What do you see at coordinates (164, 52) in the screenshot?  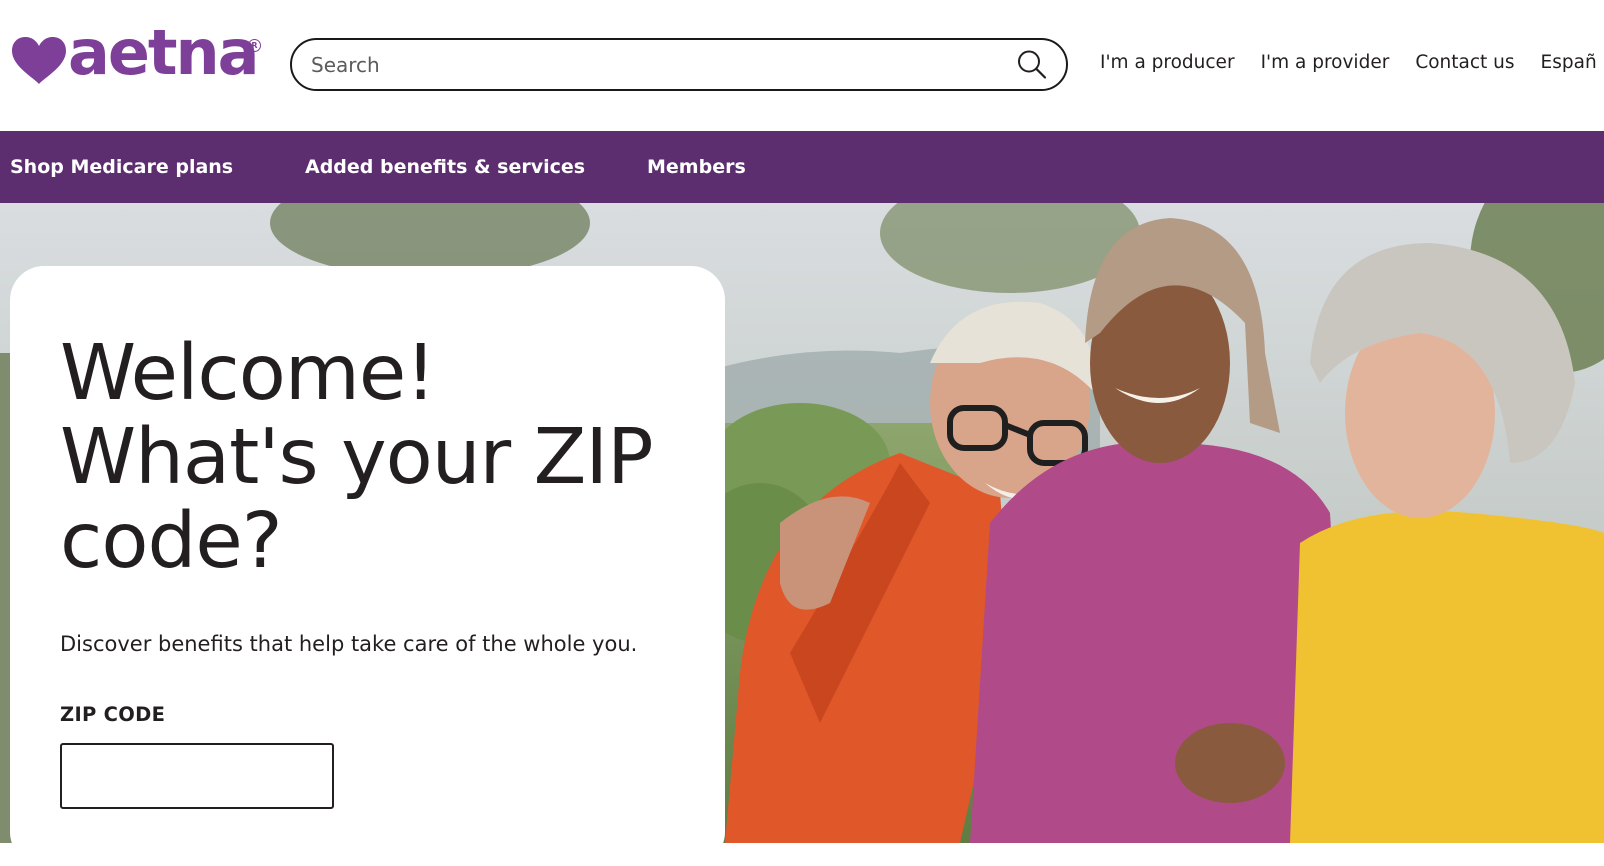 I see `logo-wordmark: aetna` at bounding box center [164, 52].